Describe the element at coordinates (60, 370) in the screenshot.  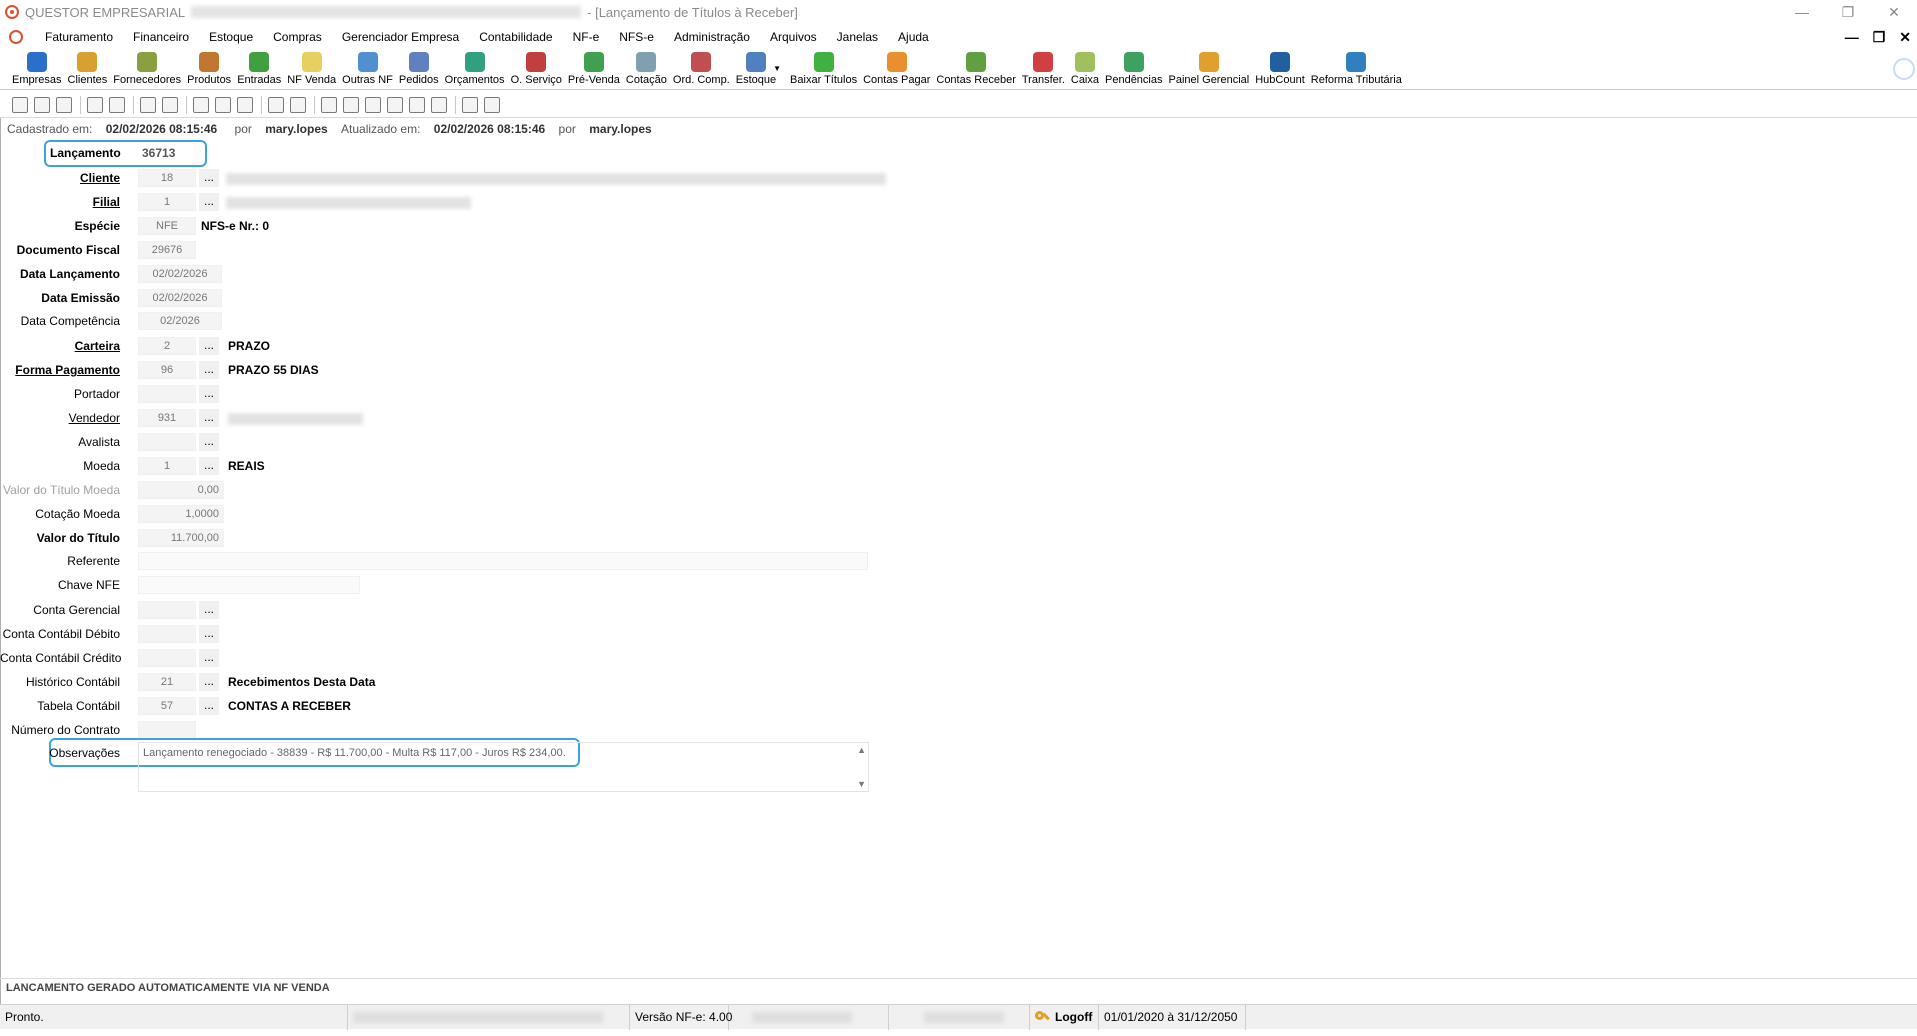
I see `forma-pagamento-label: Forma Pagamento` at that location.